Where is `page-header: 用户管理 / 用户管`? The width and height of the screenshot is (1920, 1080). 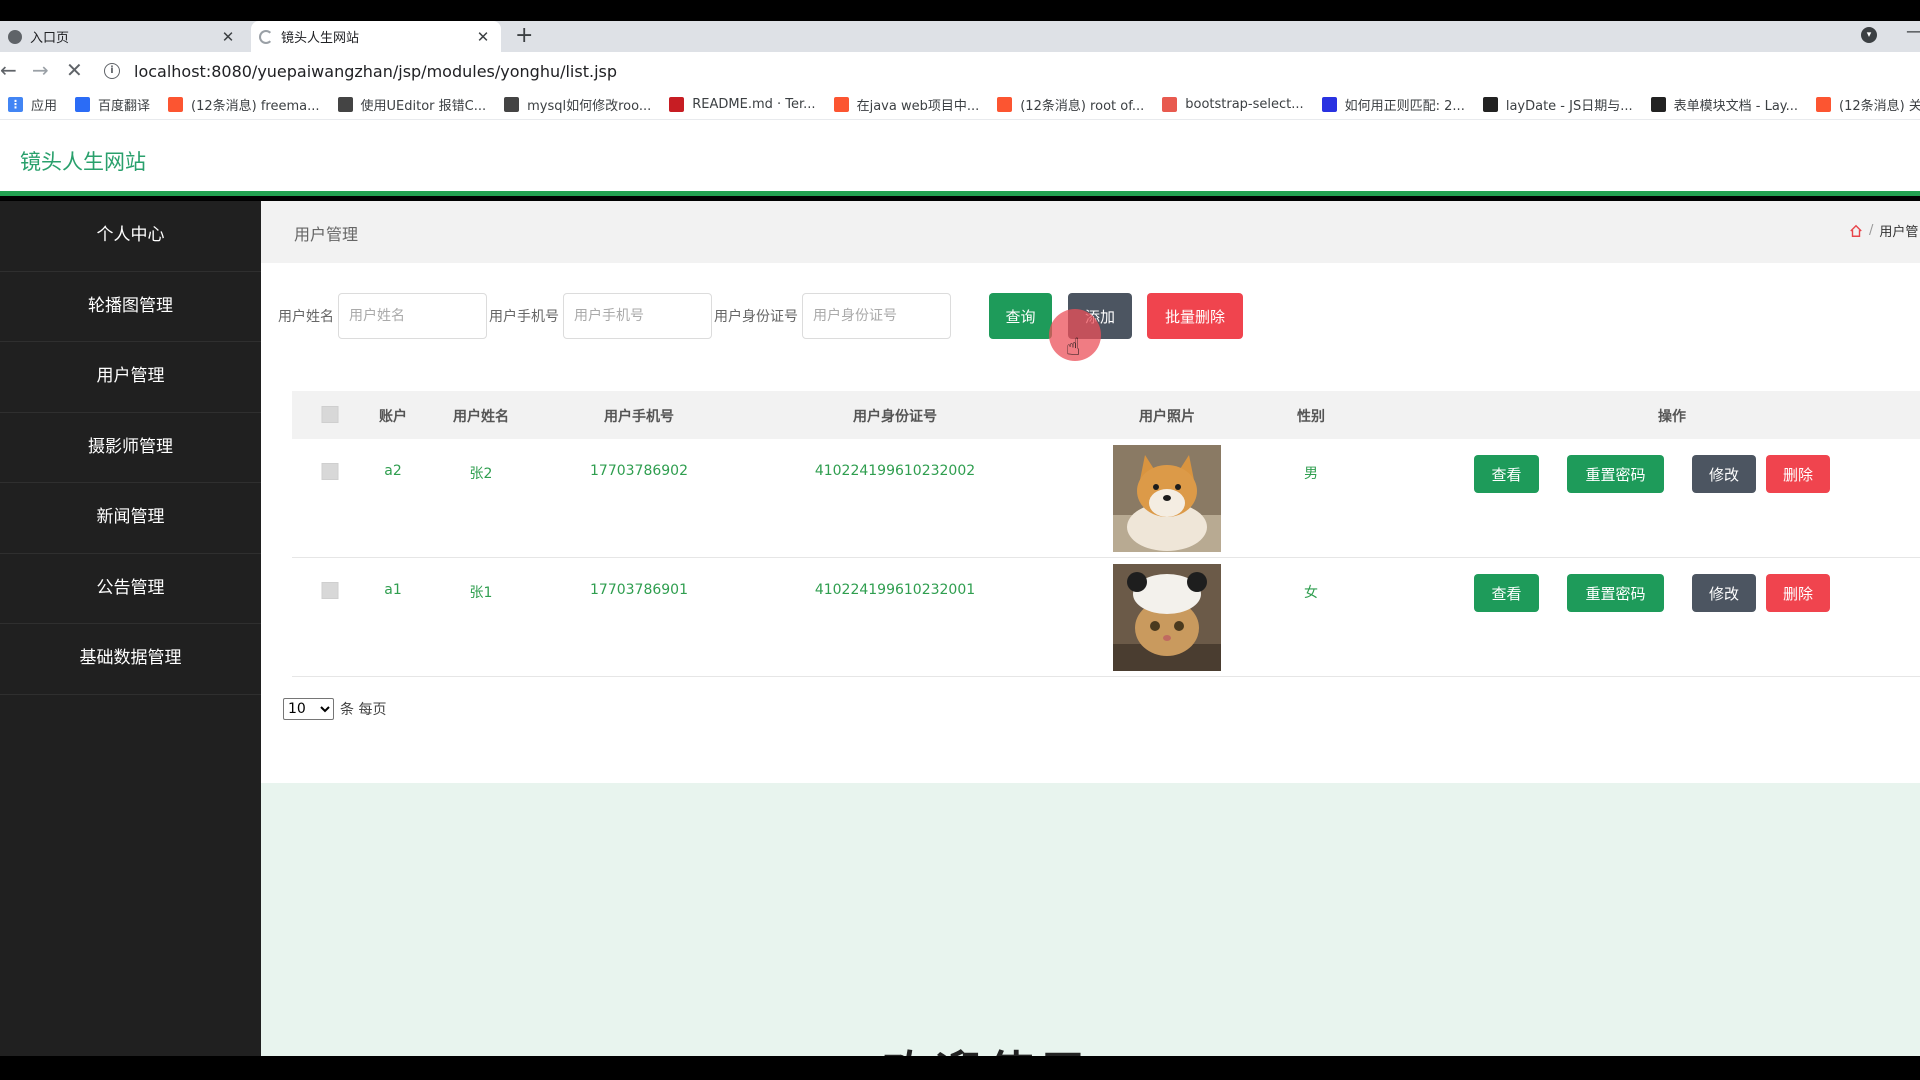
page-header: 用户管理 / 用户管 is located at coordinates (1090, 232).